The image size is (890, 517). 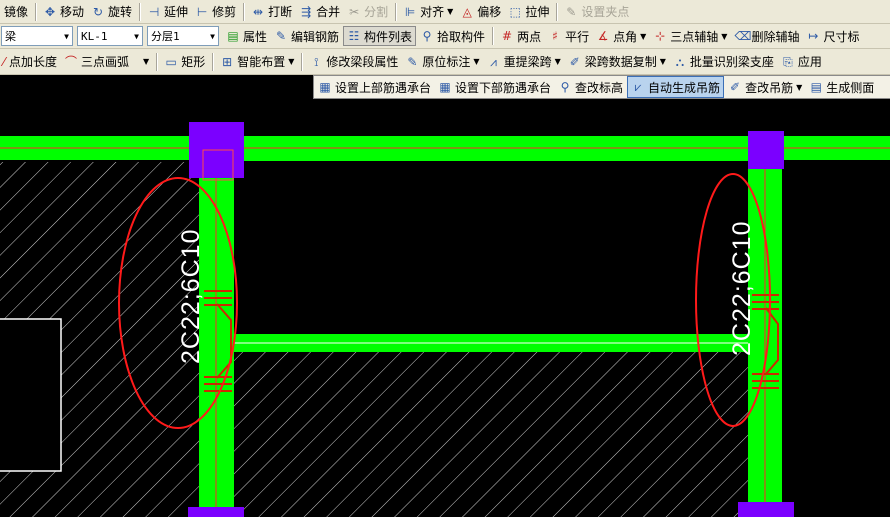 What do you see at coordinates (410, 11) in the screenshot?
I see `align-icon: ⊫` at bounding box center [410, 11].